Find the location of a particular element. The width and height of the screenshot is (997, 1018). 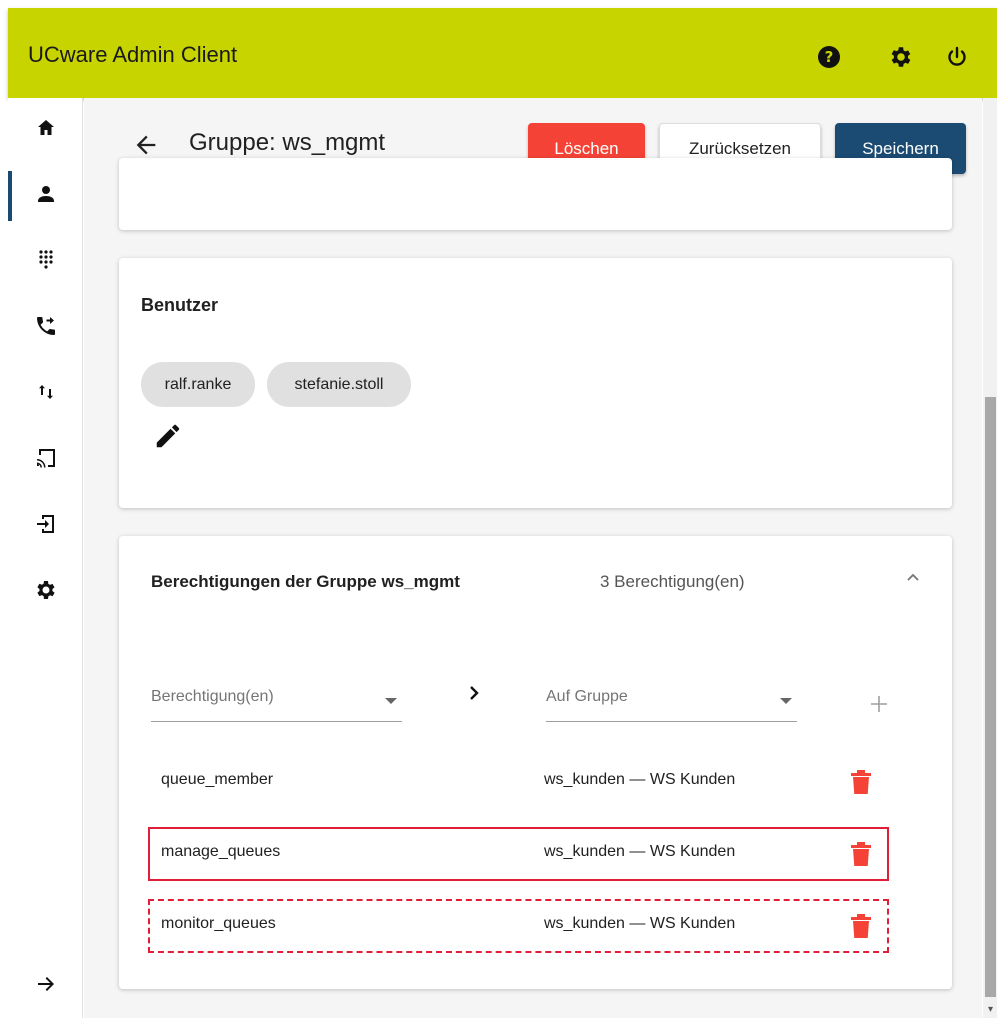

sidebar-item-users is located at coordinates (45, 196).